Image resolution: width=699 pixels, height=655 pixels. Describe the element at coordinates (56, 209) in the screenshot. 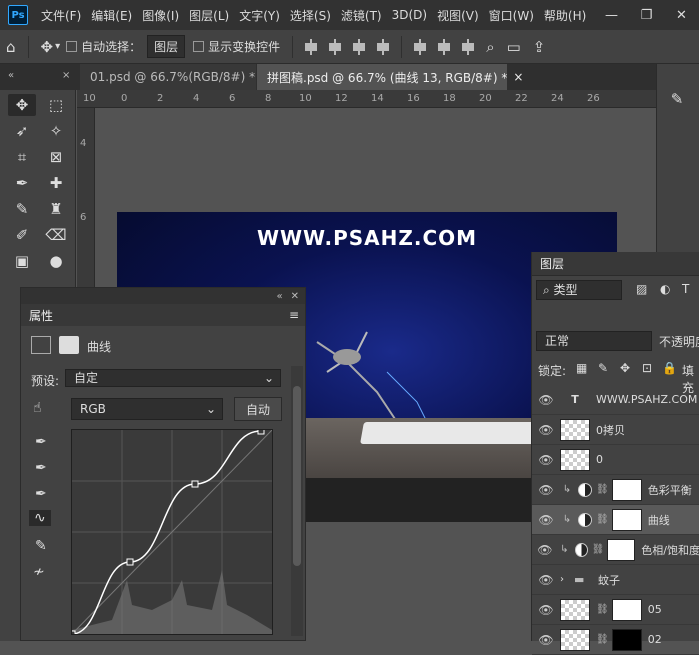

I see `stamp-tool-icon: ♜` at that location.